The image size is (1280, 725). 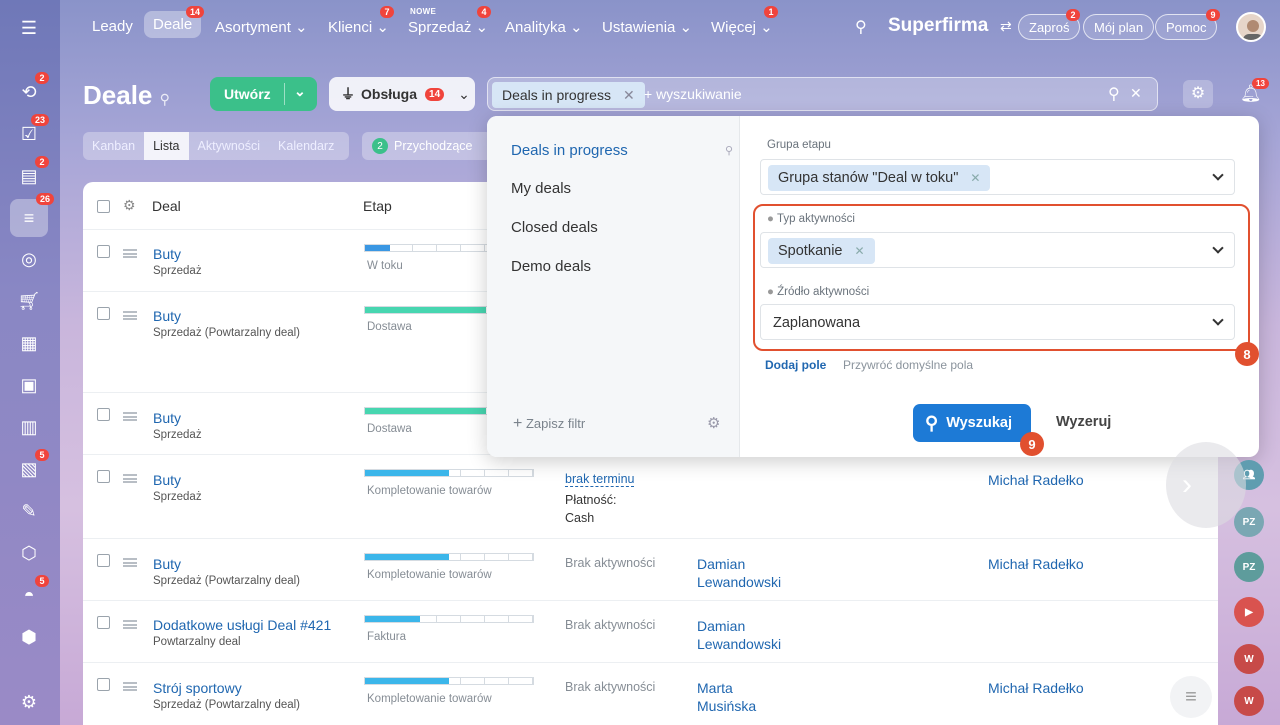 I want to click on sidebar-target-icon: ◎, so click(x=29, y=259).